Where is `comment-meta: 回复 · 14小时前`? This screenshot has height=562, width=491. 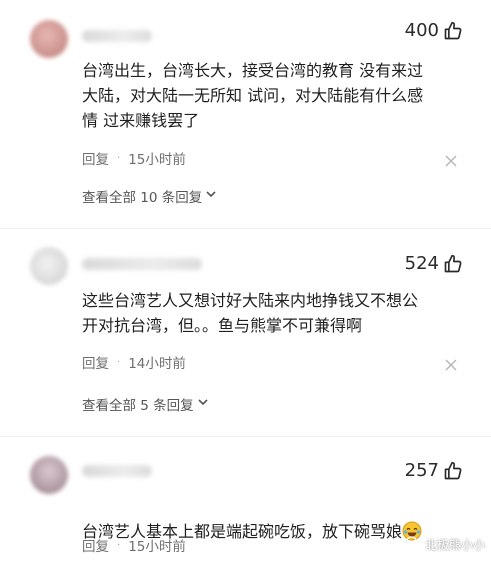 comment-meta: 回复 · 14小时前 is located at coordinates (134, 362).